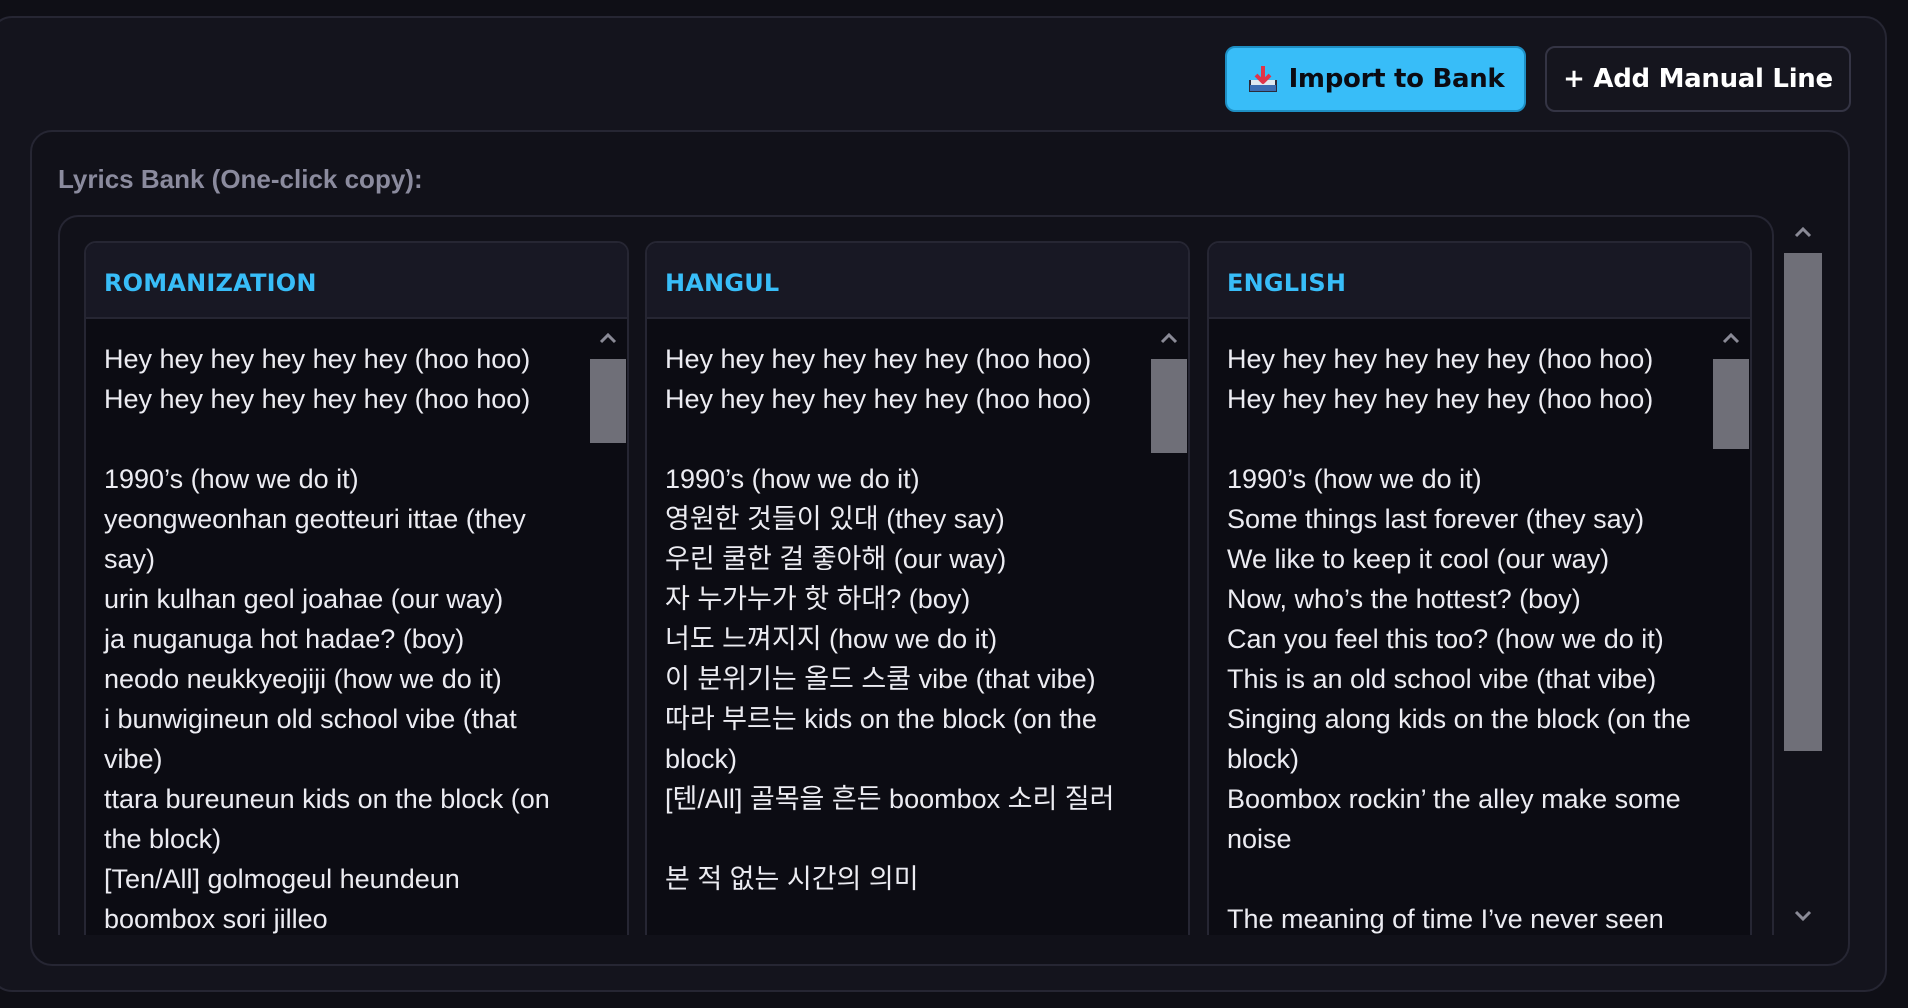 The image size is (1908, 1008). I want to click on lyric-line: Some things last forever (they say), so click(1463, 519).